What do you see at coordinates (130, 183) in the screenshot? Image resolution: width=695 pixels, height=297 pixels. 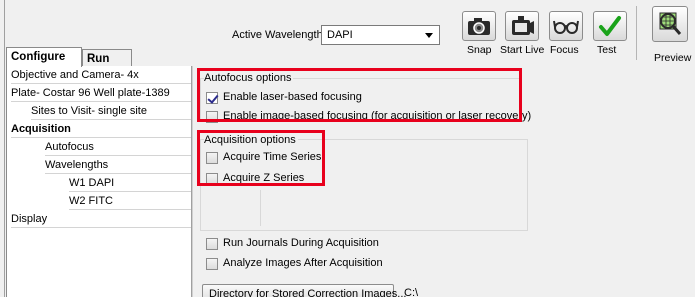 I see `tree-item-w1-dapi: W1 DAPI` at bounding box center [130, 183].